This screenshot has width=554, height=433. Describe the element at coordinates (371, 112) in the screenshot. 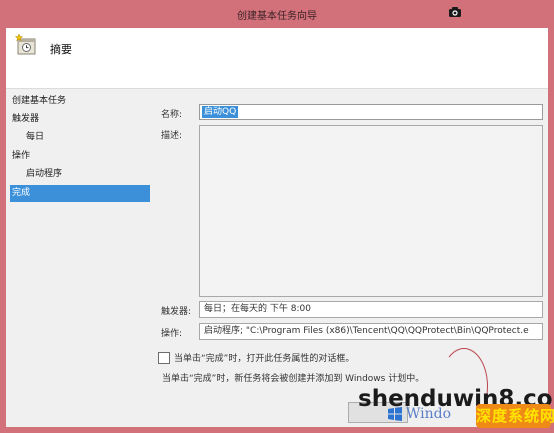

I see `name-field: 启动QQ` at that location.